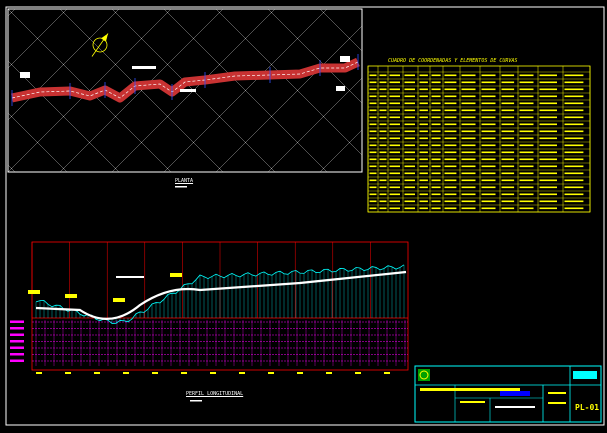 The height and width of the screenshot is (433, 607). What do you see at coordinates (340, 88) in the screenshot?
I see `plan-marker-end` at bounding box center [340, 88].